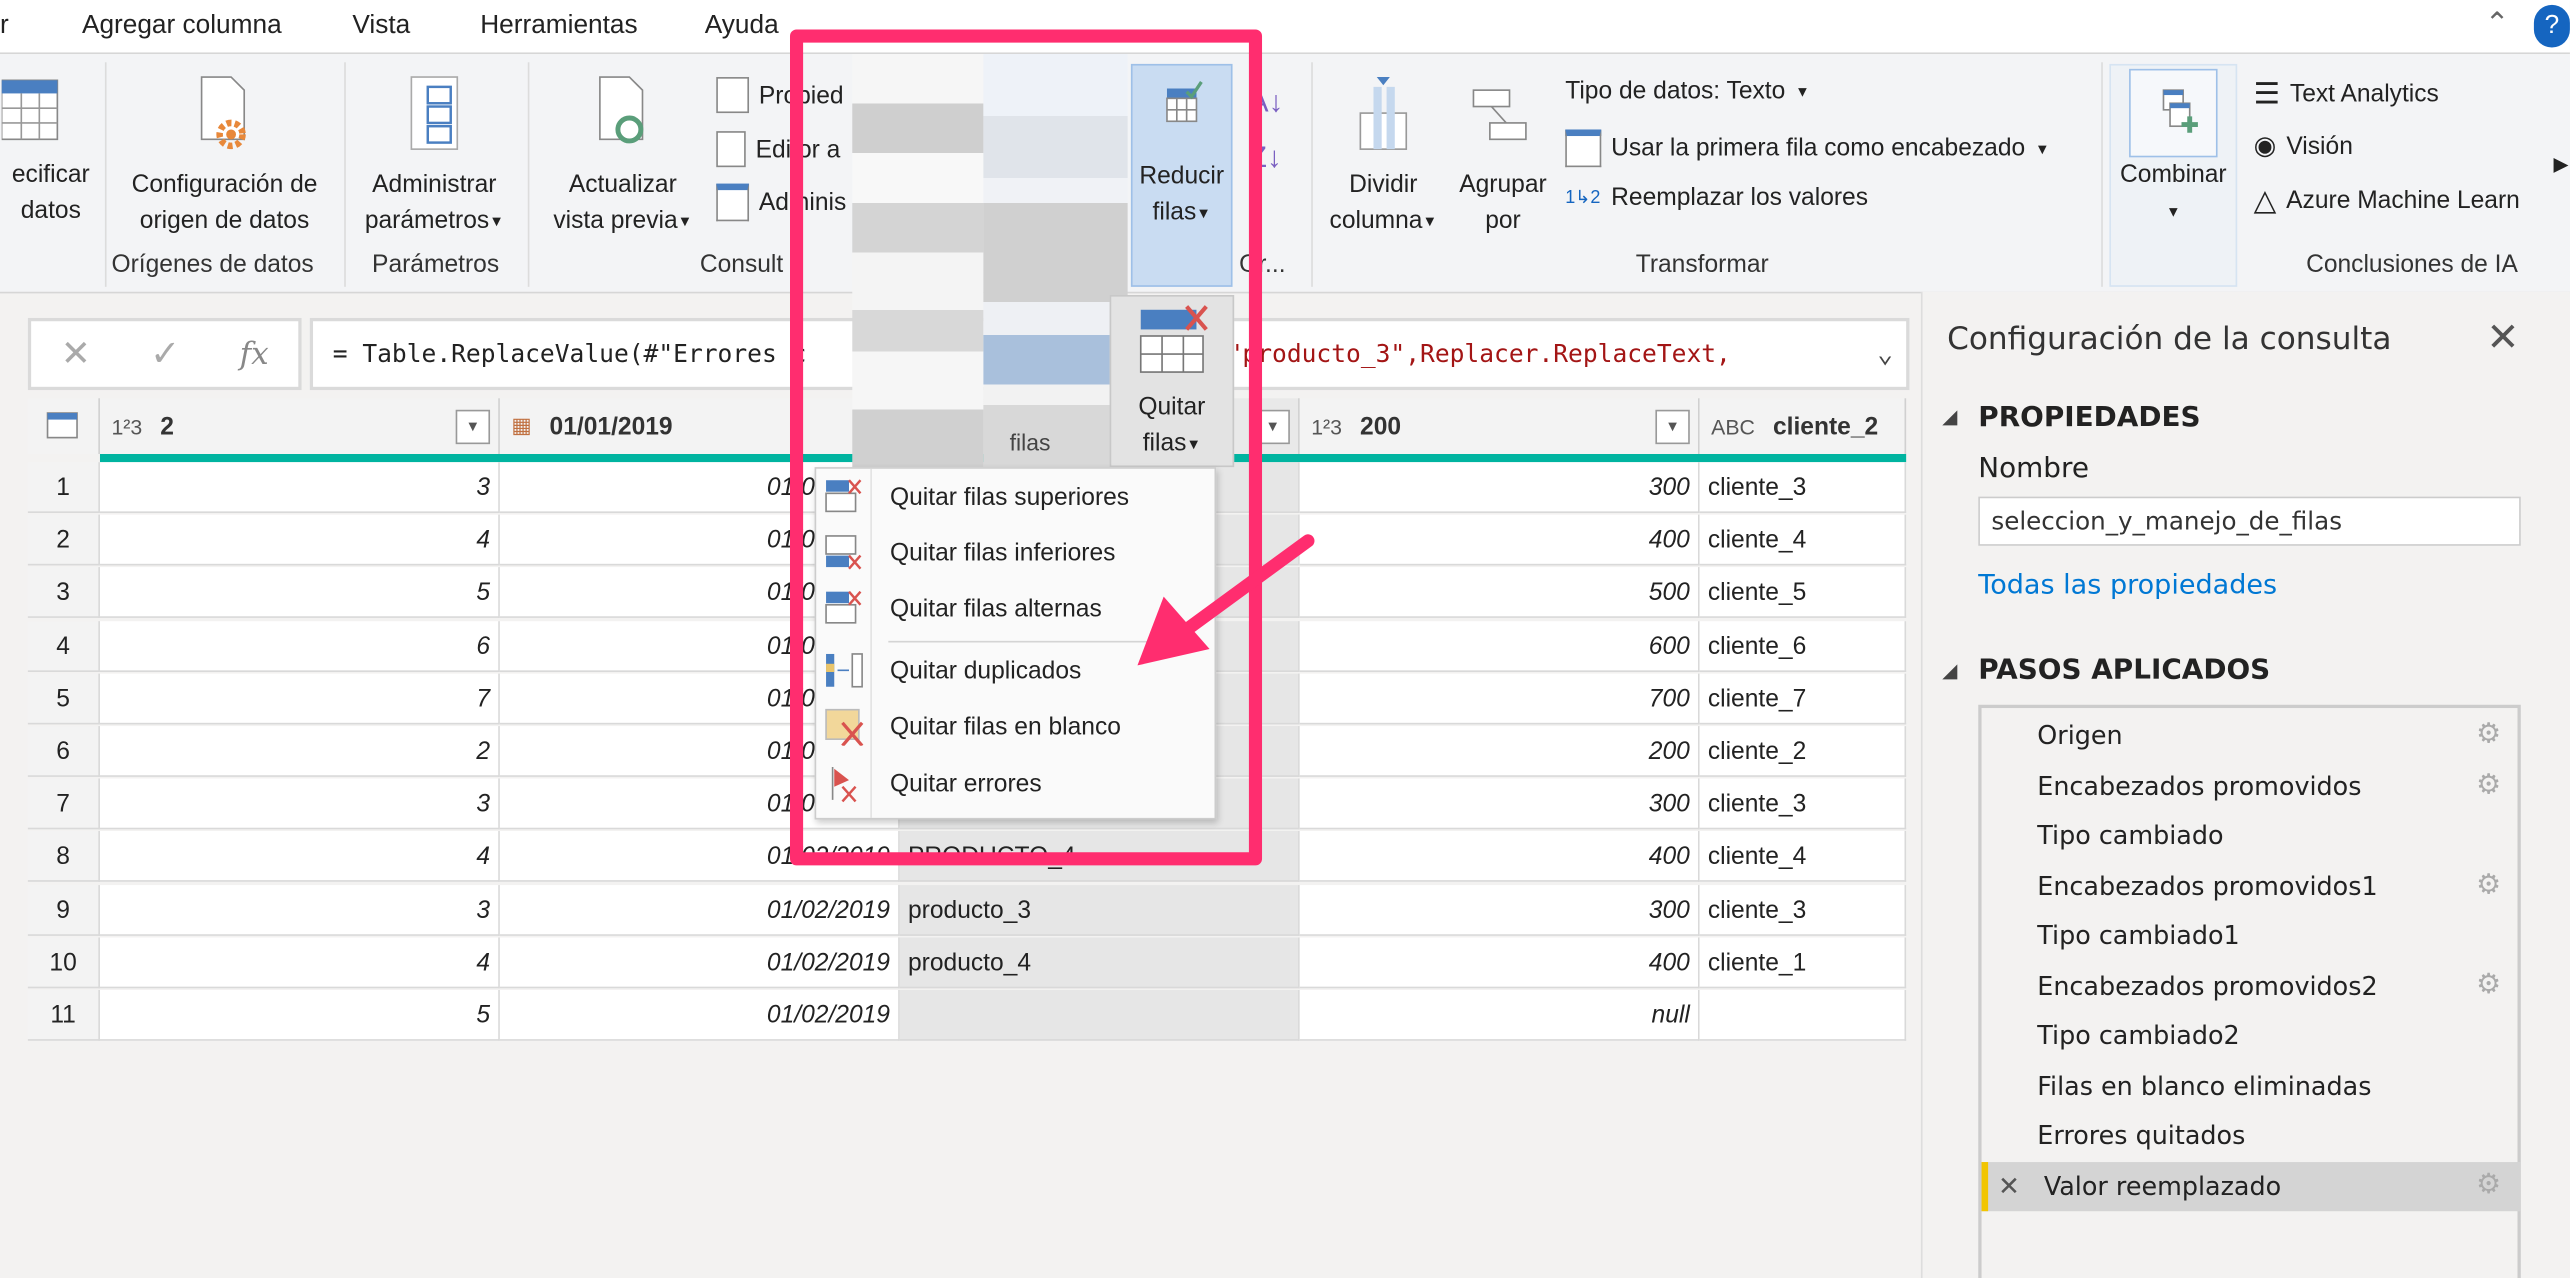 This screenshot has width=2570, height=1278. I want to click on text-analytics-icon: ☰, so click(2267, 93).